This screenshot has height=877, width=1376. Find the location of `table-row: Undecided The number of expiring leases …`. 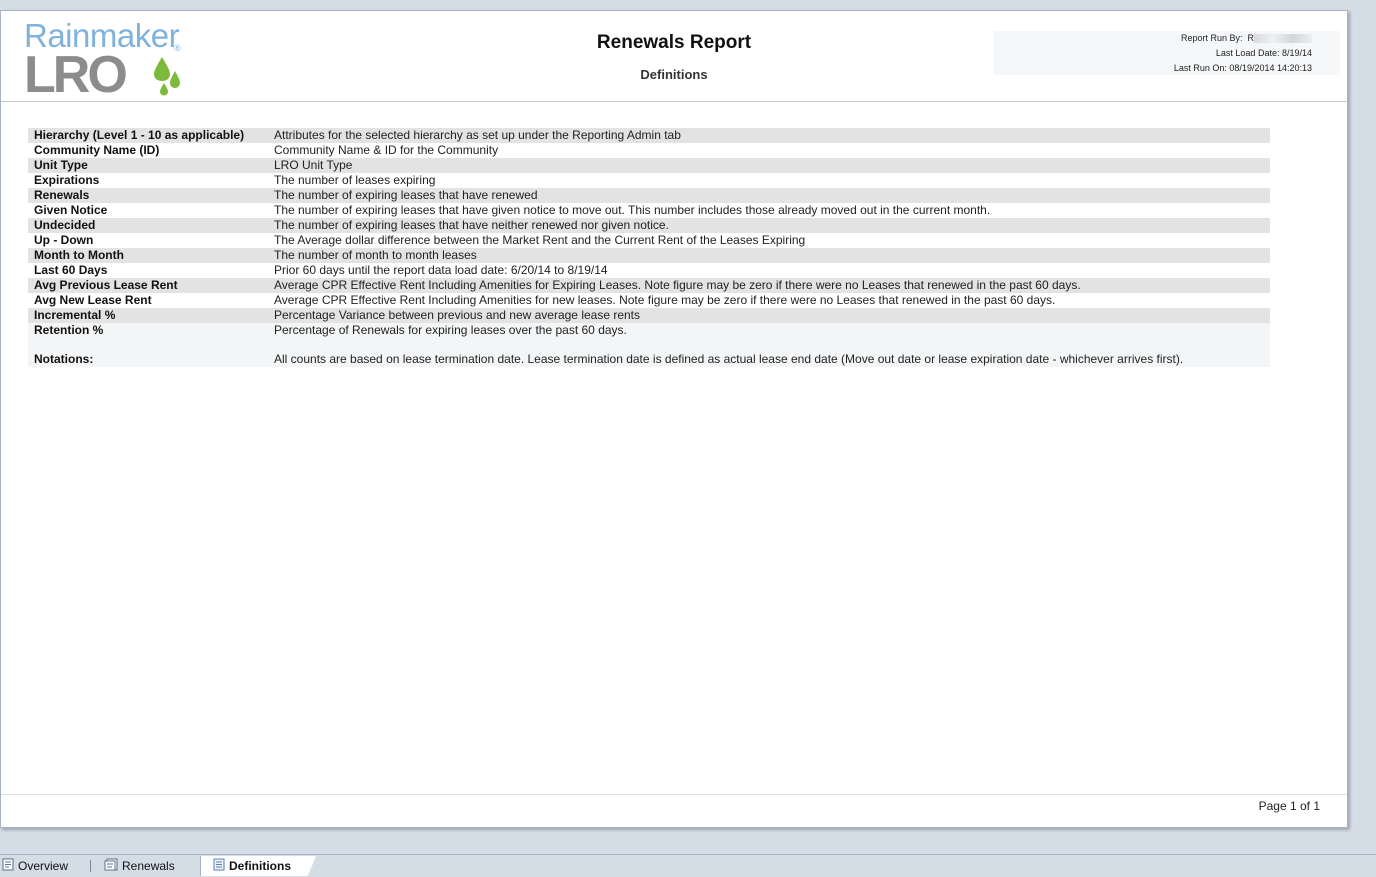

table-row: Undecided The number of expiring leases … is located at coordinates (649, 225).